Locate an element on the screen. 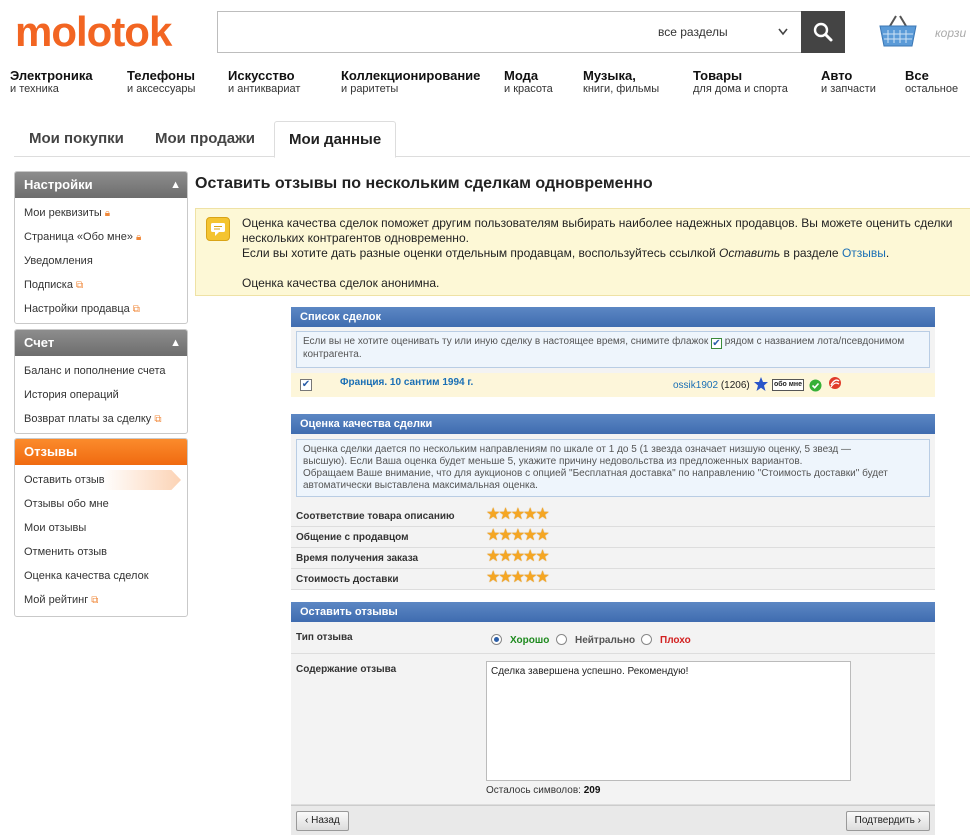 The height and width of the screenshot is (840, 970). feedback-type-row: Тип отзыва Хорошо Нейтрально Плохо is located at coordinates (613, 638).